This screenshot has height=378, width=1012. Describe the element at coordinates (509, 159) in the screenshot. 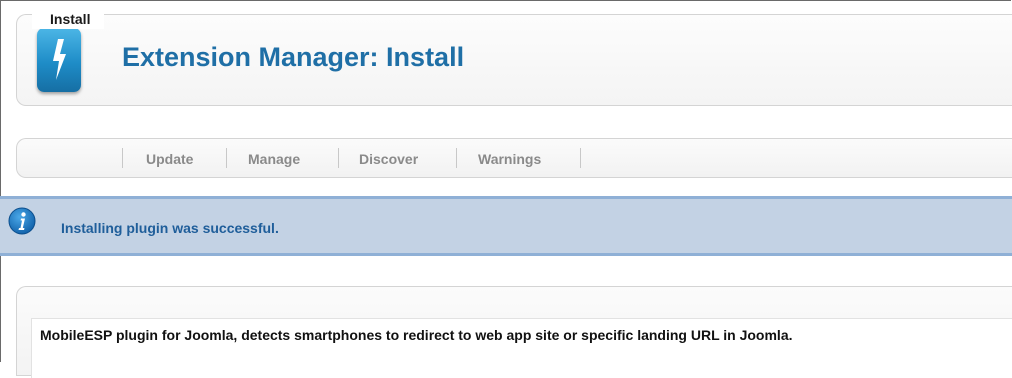

I see `tab-warnings: Warnings` at that location.